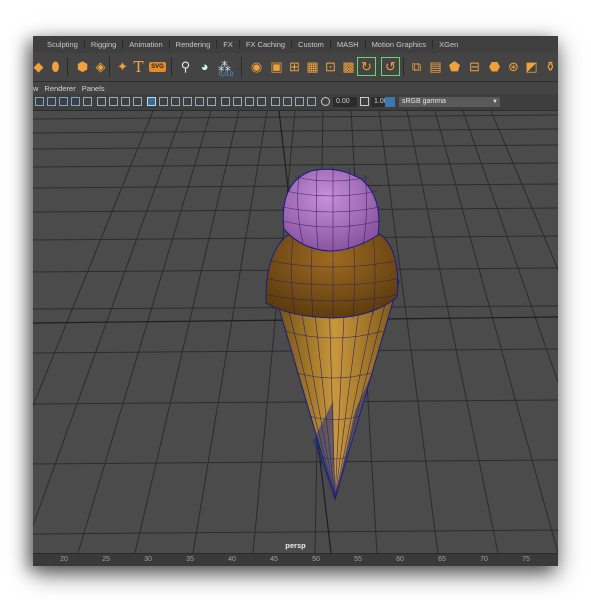 The height and width of the screenshot is (600, 591). Describe the element at coordinates (75, 101) in the screenshot. I see `gate-icon` at that location.